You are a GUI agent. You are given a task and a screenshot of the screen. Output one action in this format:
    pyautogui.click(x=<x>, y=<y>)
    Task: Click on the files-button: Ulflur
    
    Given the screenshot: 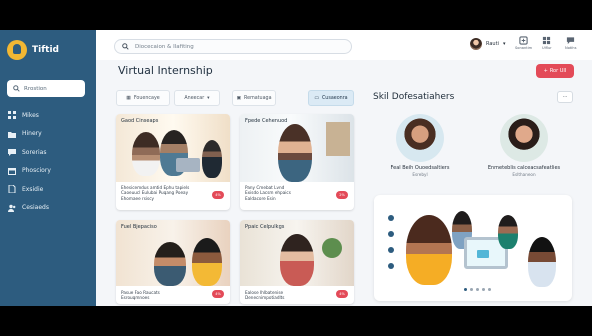 What is the action you would take?
    pyautogui.click(x=547, y=43)
    